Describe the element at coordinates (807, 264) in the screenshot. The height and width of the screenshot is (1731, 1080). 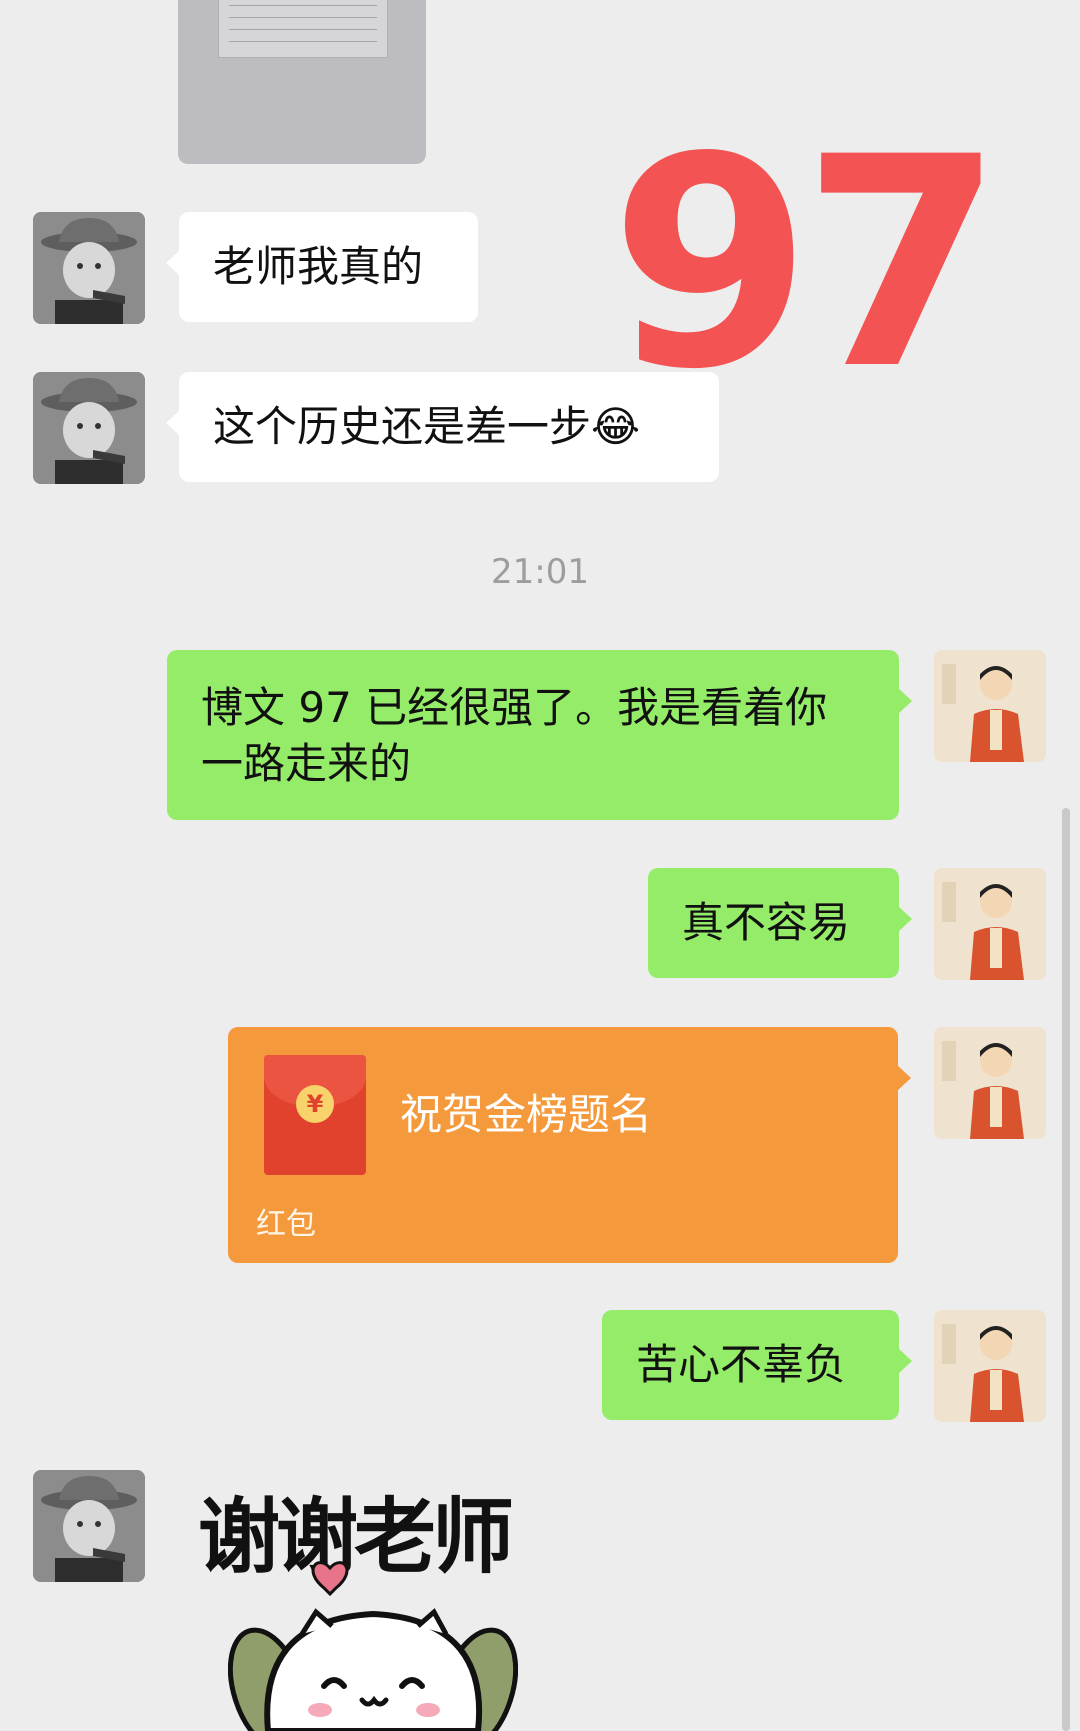
I see `overlay-number: 97` at that location.